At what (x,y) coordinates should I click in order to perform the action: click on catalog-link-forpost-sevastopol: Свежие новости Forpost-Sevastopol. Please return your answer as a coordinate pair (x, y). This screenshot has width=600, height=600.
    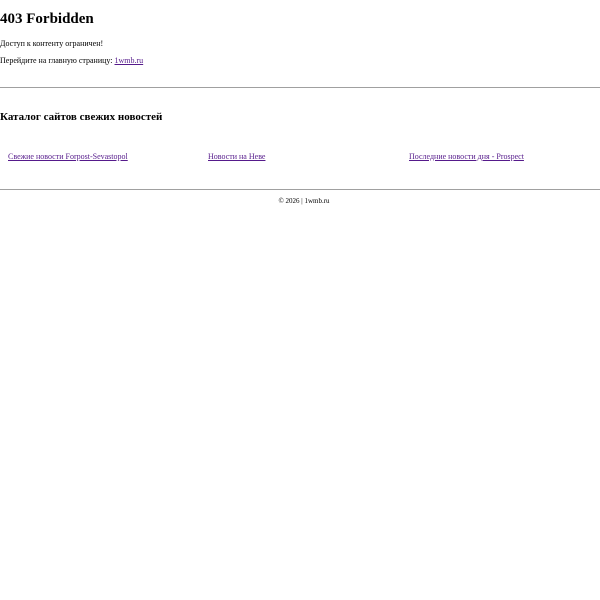
    Looking at the image, I should click on (68, 157).